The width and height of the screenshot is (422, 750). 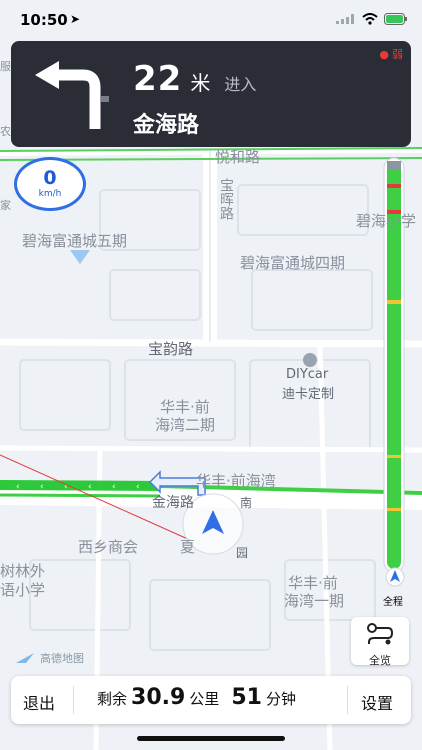 What do you see at coordinates (246, 503) in the screenshot?
I see `road-label: 南` at bounding box center [246, 503].